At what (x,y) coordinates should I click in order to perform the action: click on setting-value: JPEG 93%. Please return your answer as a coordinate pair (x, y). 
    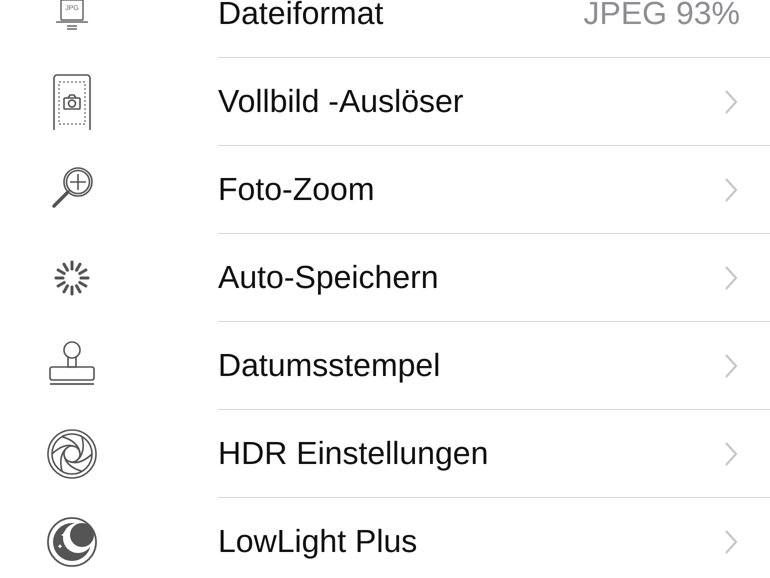
    Looking at the image, I should click on (661, 16).